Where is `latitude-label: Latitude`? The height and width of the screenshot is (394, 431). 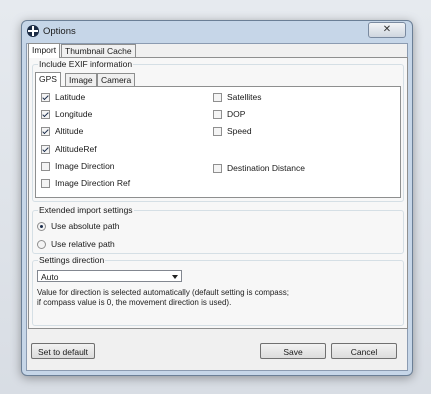
latitude-label: Latitude is located at coordinates (70, 97).